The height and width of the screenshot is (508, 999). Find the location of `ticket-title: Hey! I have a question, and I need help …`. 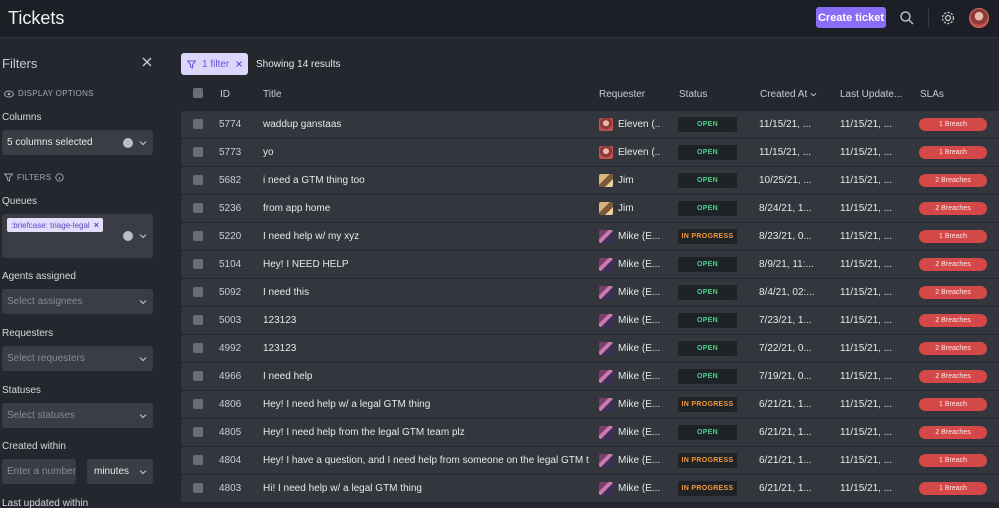

ticket-title: Hey! I have a question, and I need help … is located at coordinates (426, 460).